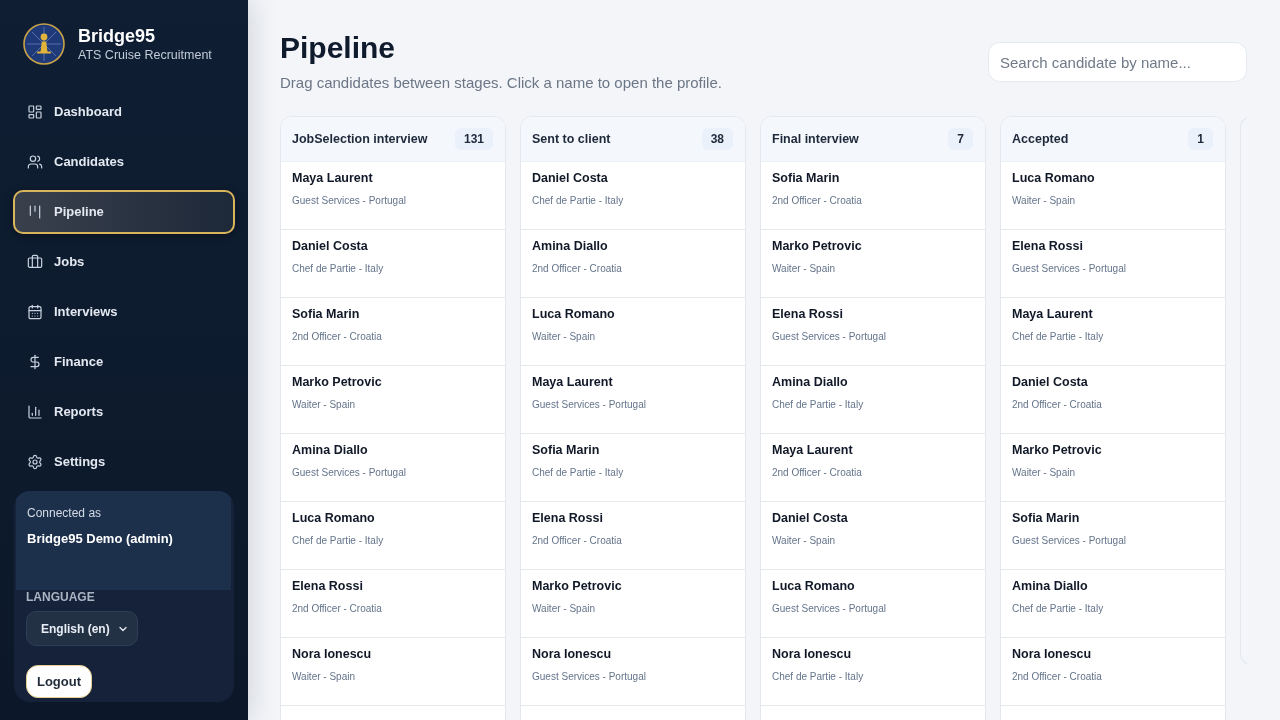  I want to click on column-title: Final interview, so click(815, 139).